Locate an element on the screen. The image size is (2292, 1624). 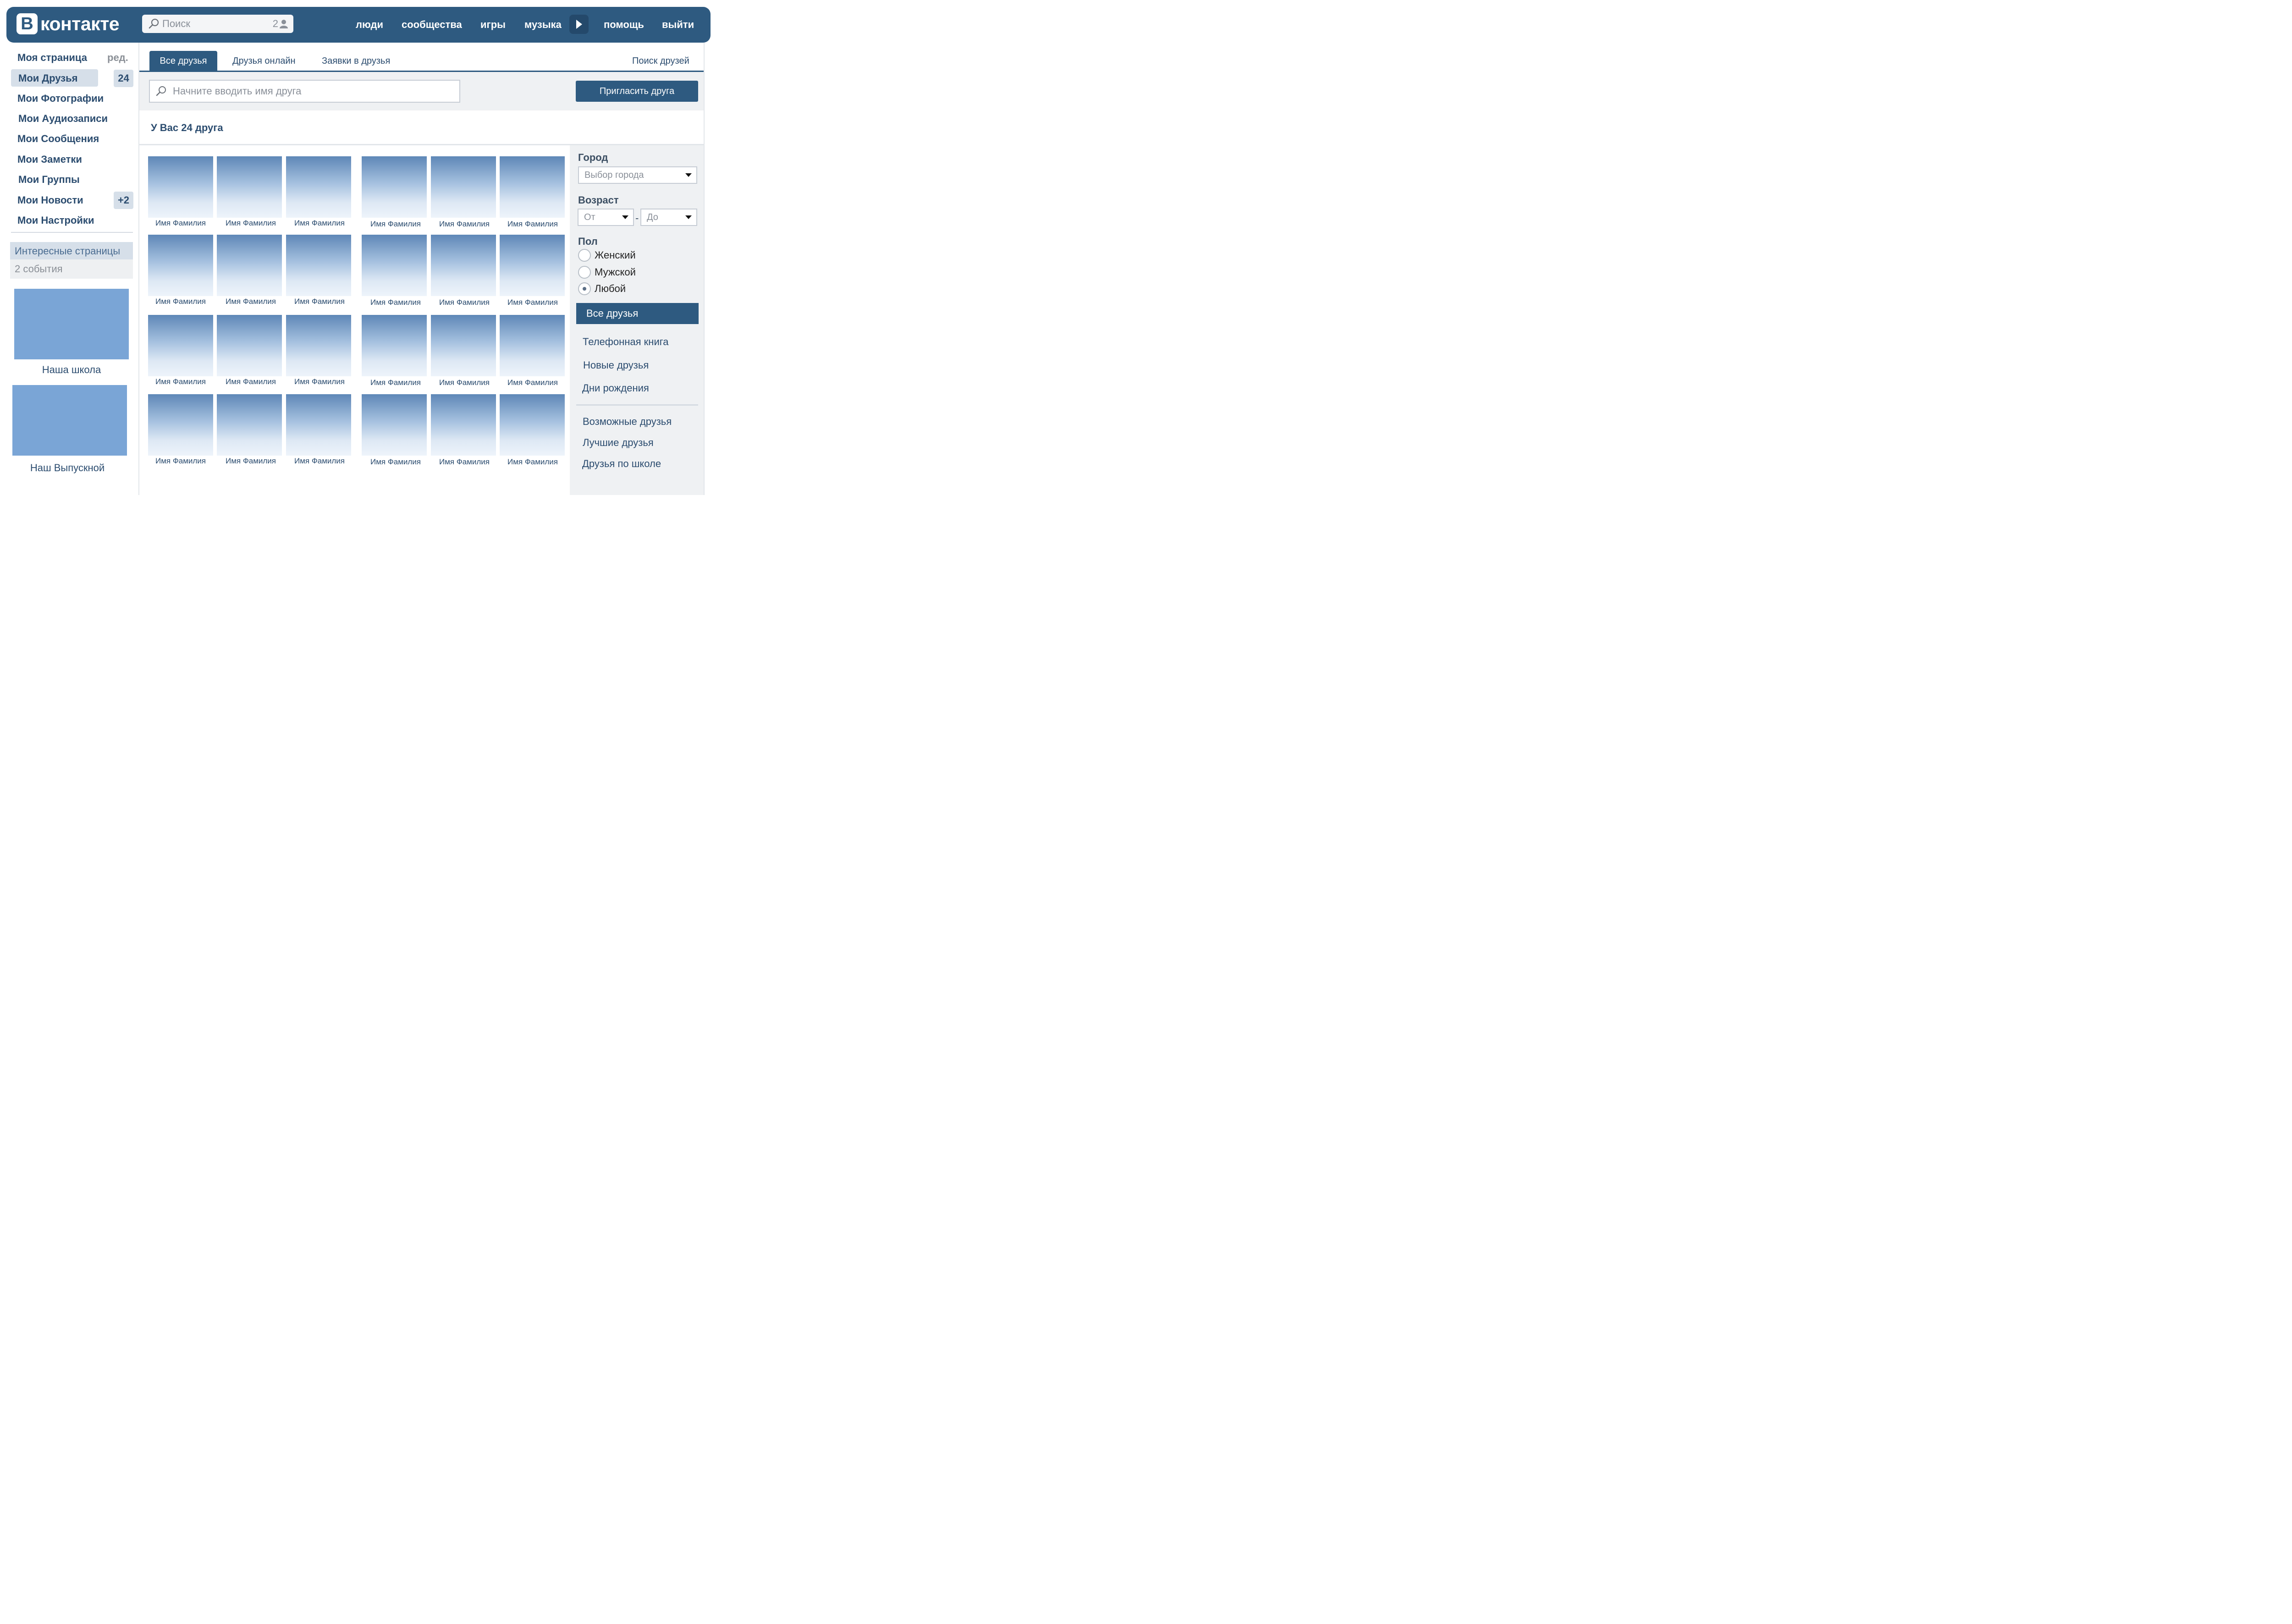
sidebar-item-notes: Мои Заметки is located at coordinates (49, 159).